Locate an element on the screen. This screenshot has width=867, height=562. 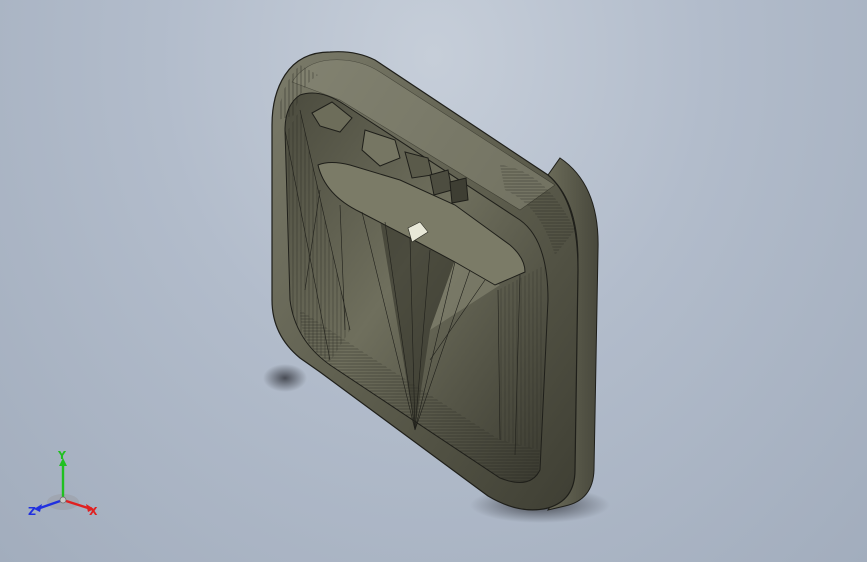
reference-triad: Y Z X is located at coordinates (66, 485).